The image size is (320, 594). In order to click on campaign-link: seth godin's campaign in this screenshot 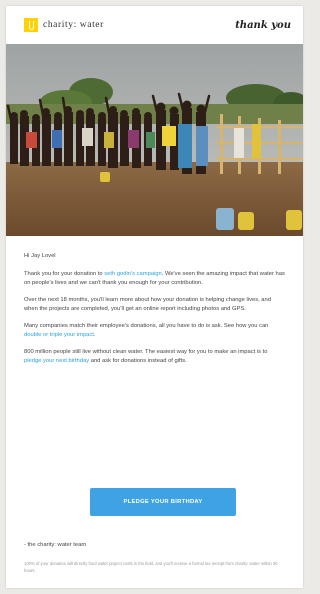, I will do `click(133, 274)`.